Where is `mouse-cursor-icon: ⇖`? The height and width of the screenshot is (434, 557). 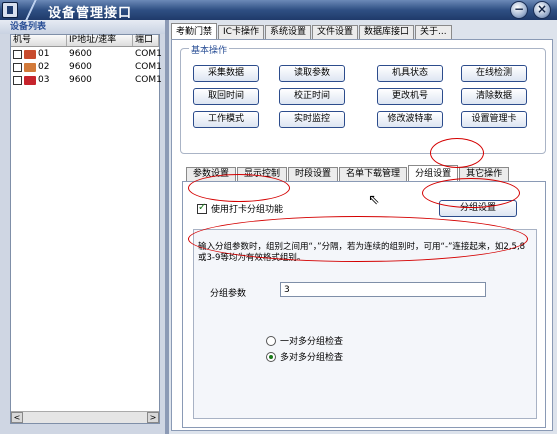 mouse-cursor-icon: ⇖ is located at coordinates (374, 200).